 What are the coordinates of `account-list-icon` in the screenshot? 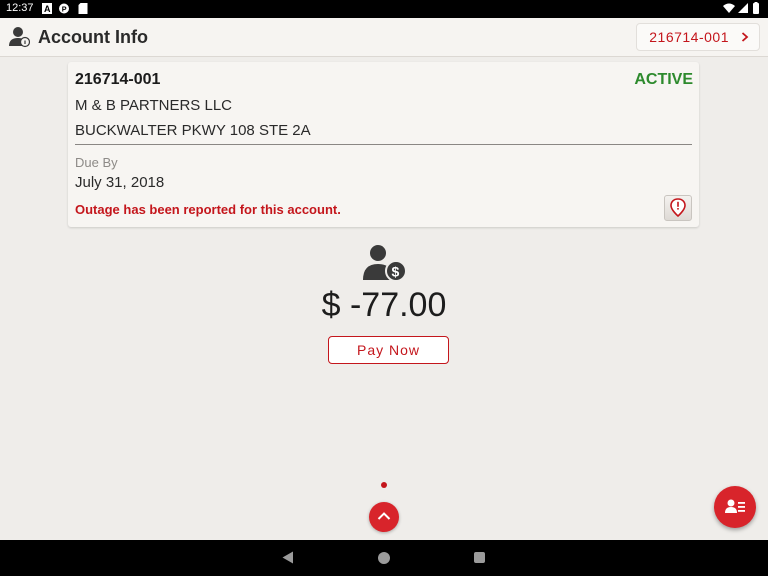 It's located at (735, 506).